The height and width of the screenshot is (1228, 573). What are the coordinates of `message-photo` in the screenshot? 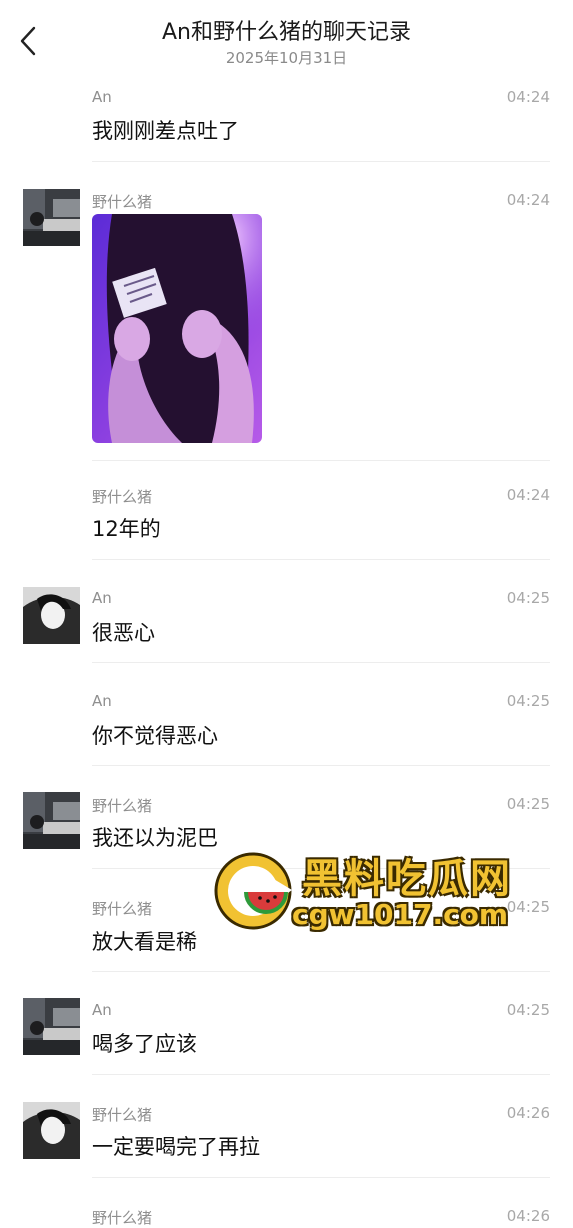 It's located at (177, 328).